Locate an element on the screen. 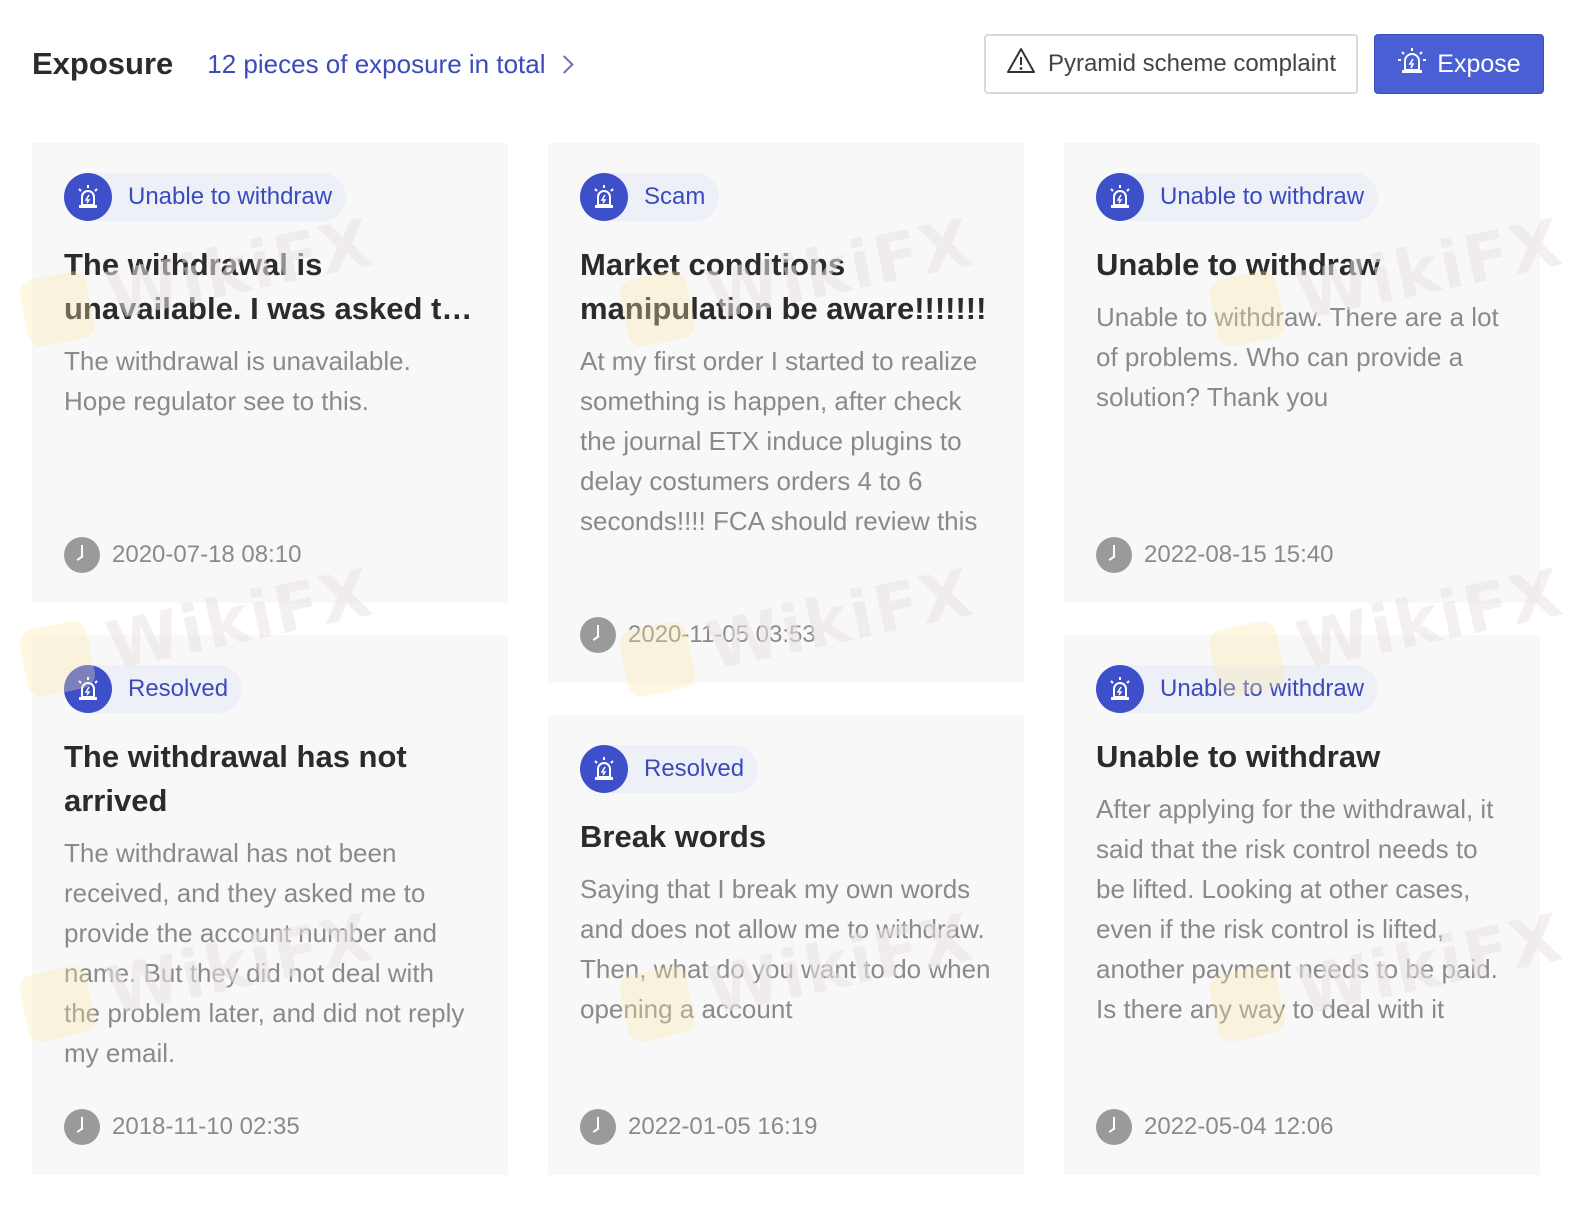  category-label: Scam is located at coordinates (675, 196).